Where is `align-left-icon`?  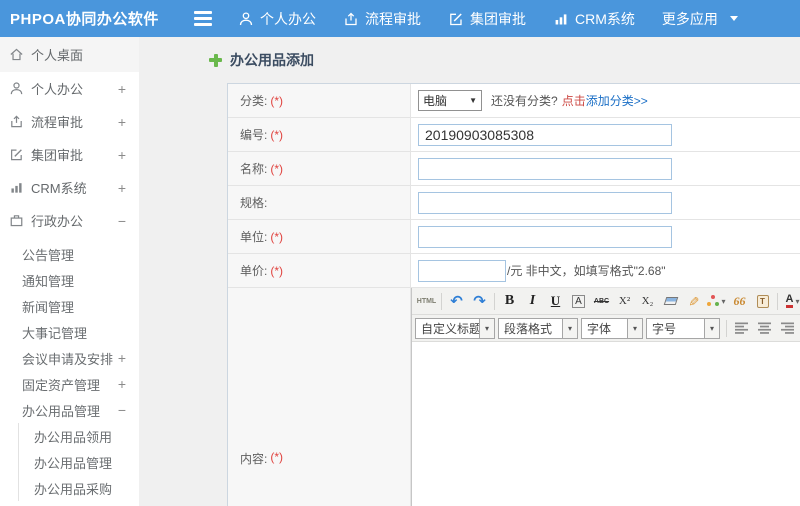
align-left-icon is located at coordinates (742, 328).